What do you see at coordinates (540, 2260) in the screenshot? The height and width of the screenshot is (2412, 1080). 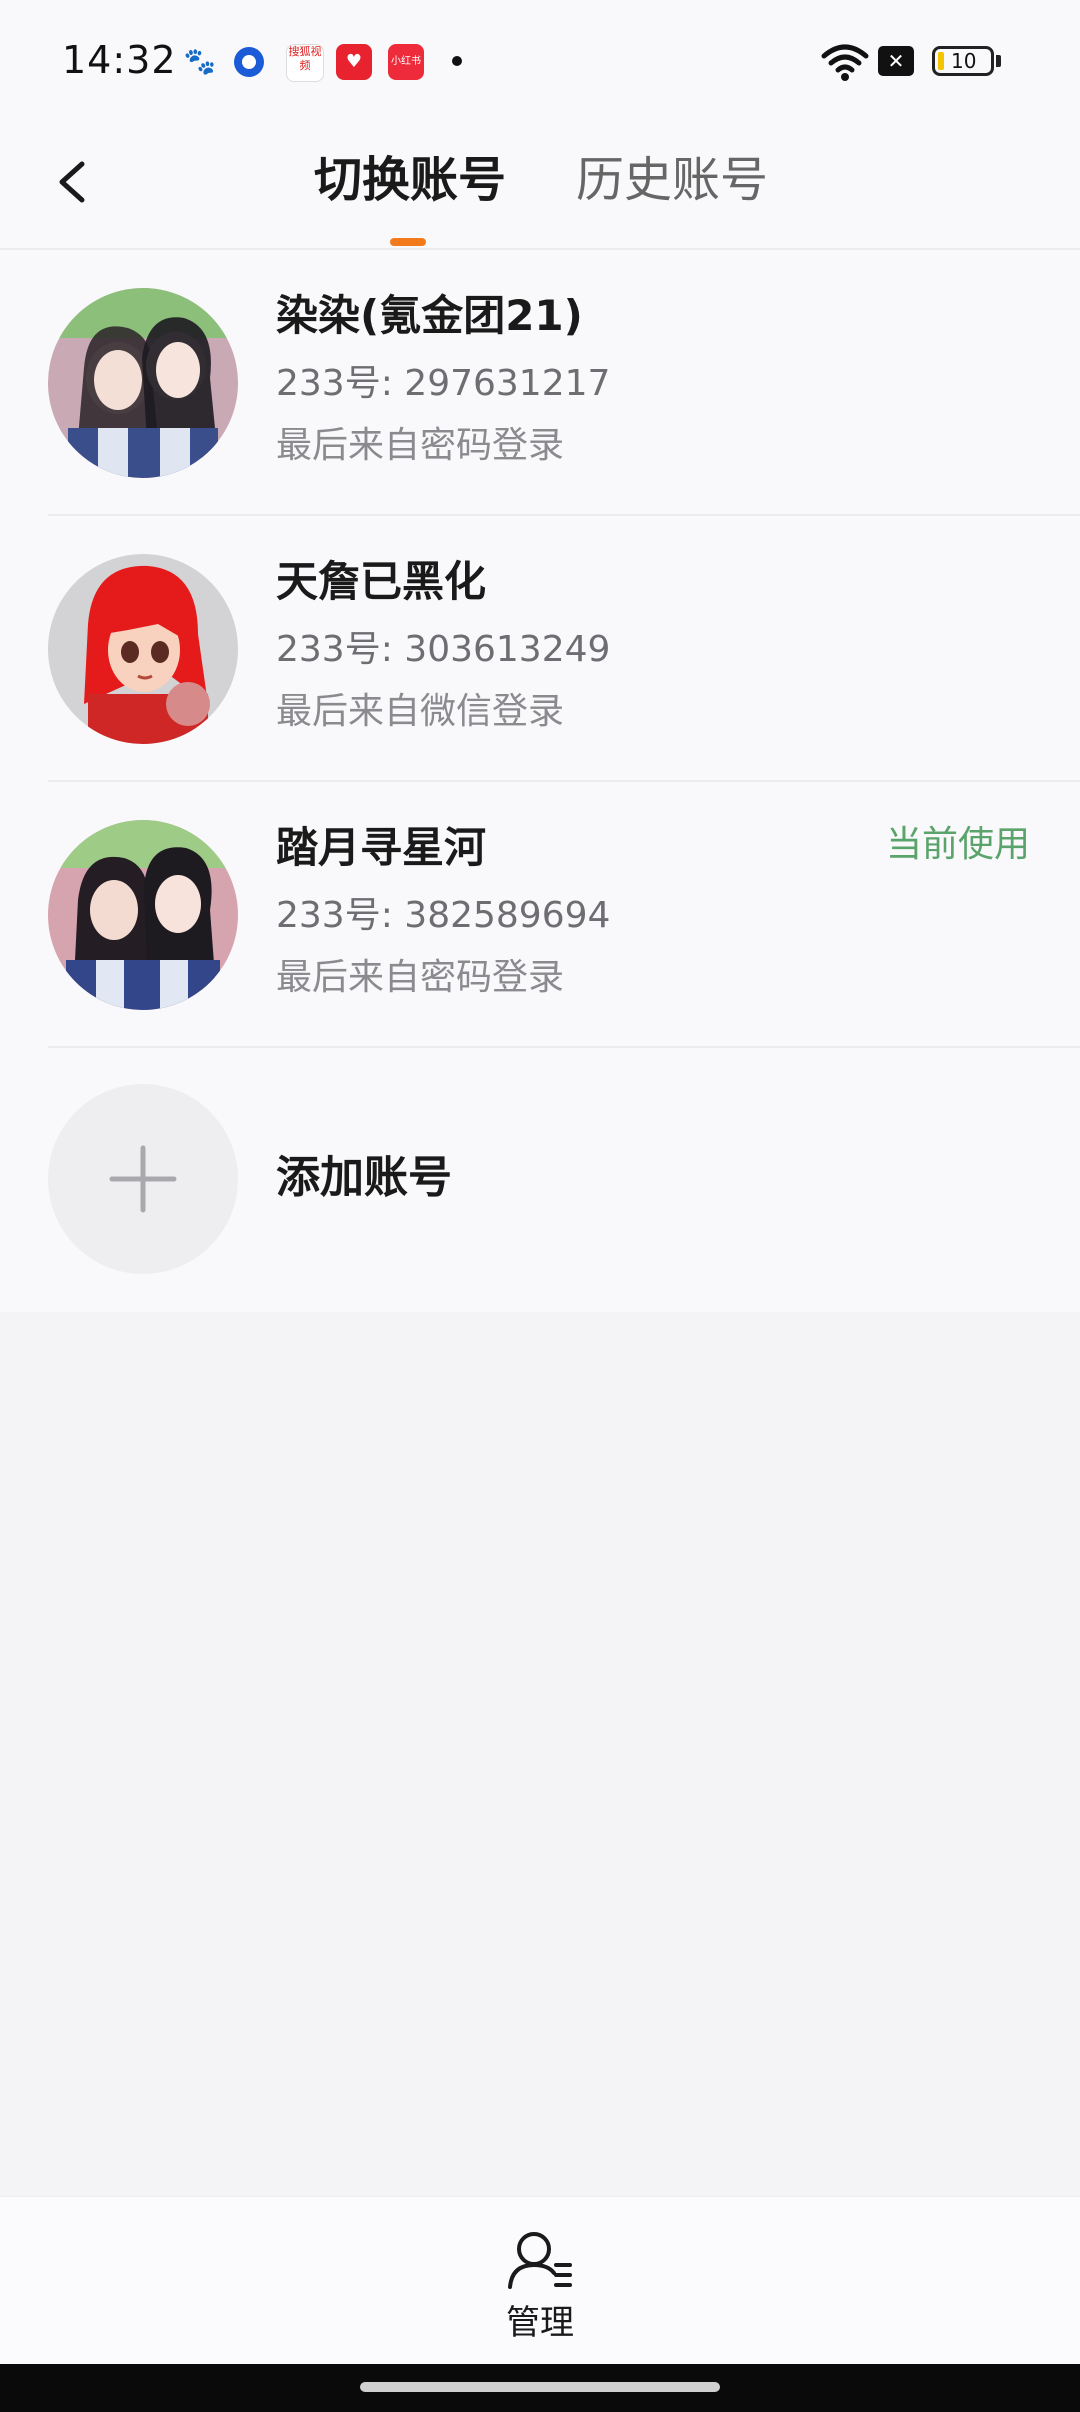 I see `manage-accounts-icon` at bounding box center [540, 2260].